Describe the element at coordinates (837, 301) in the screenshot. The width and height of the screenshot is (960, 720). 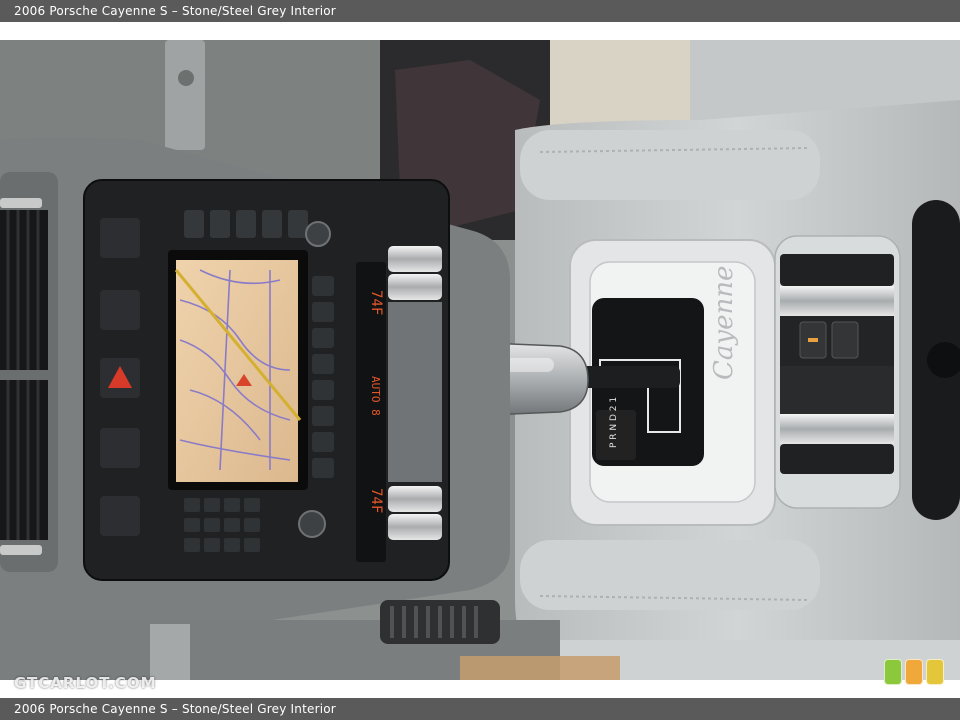
I see `chrome-roller-top` at that location.